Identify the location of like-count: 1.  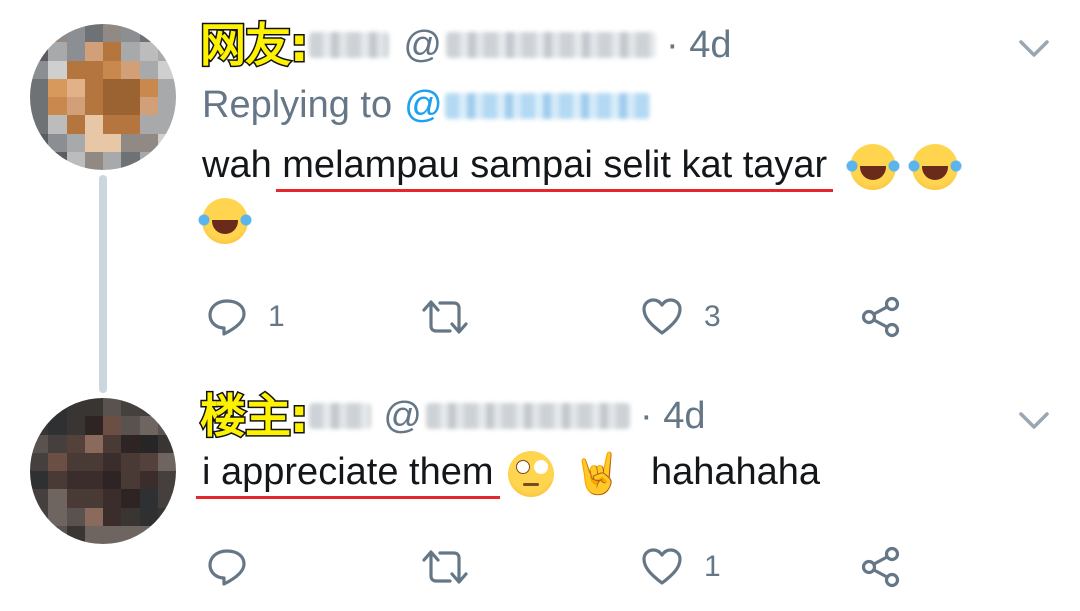
(712, 566).